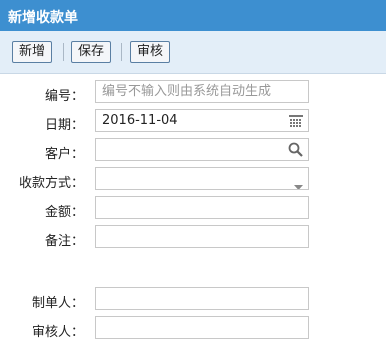  What do you see at coordinates (202, 207) in the screenshot?
I see `amount-field` at bounding box center [202, 207].